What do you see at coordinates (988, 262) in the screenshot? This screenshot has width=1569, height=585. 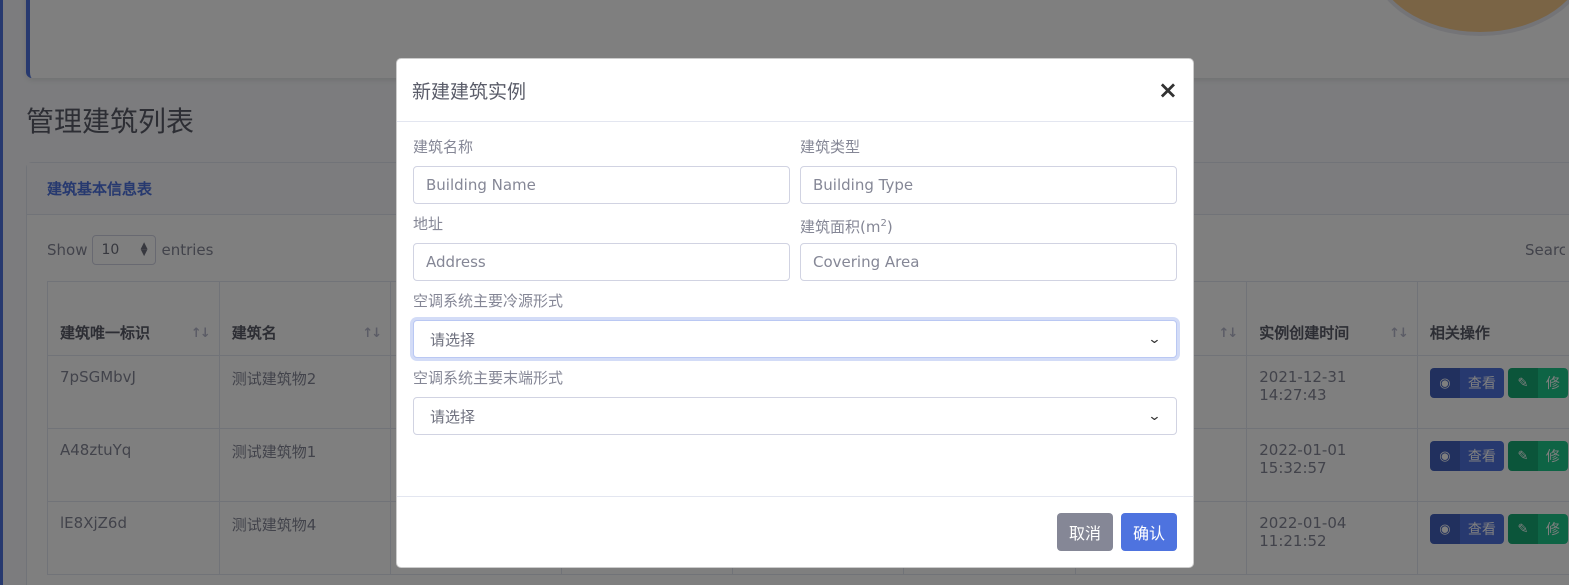 I see `area-input` at bounding box center [988, 262].